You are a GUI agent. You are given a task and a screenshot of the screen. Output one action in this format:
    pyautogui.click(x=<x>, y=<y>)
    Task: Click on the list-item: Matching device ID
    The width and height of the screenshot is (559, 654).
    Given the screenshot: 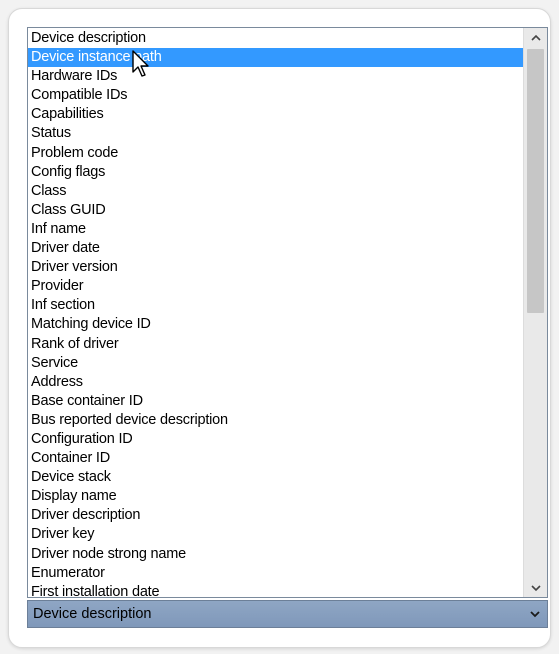 What is the action you would take?
    pyautogui.click(x=275, y=324)
    